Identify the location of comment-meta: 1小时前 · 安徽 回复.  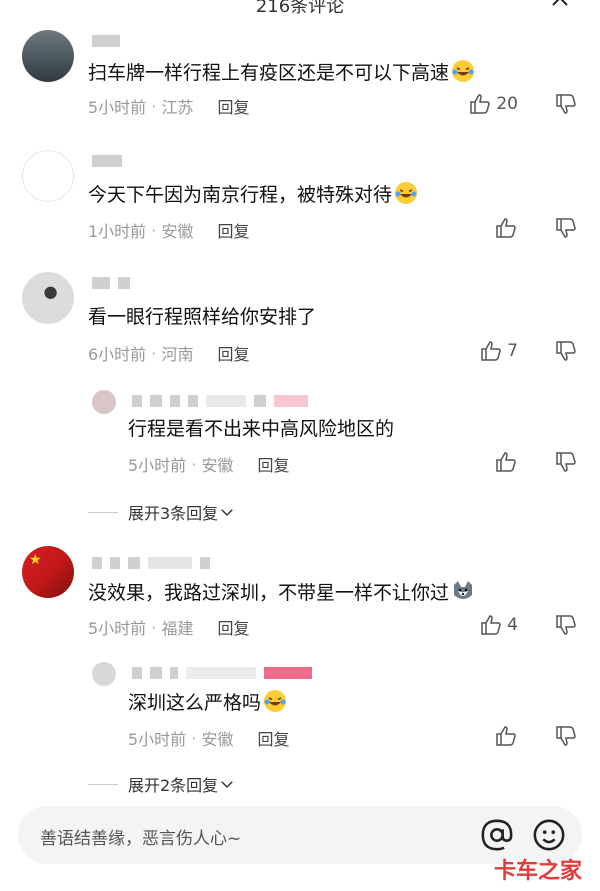
(168, 230).